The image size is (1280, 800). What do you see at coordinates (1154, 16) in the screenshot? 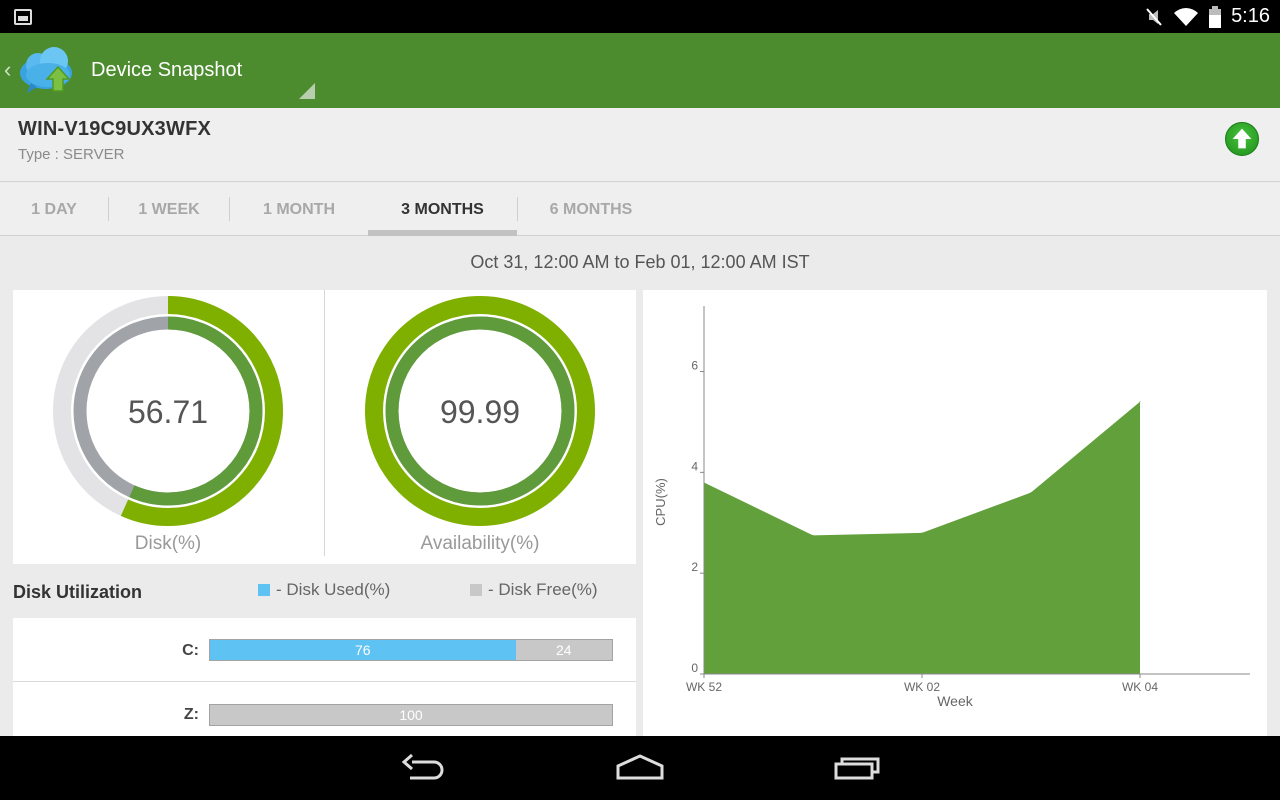
I see `mute-icon` at bounding box center [1154, 16].